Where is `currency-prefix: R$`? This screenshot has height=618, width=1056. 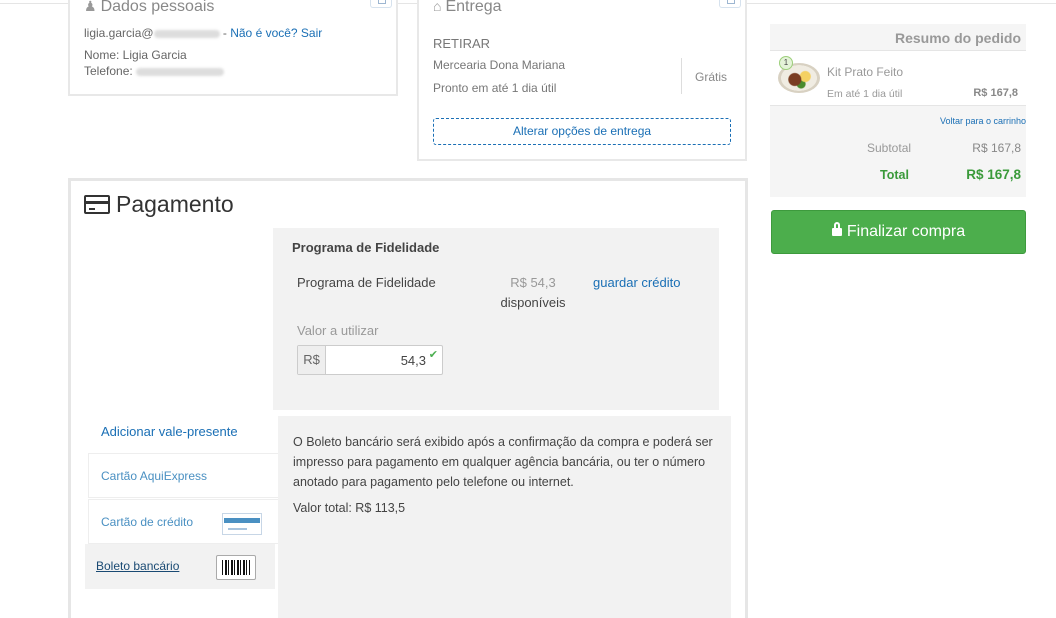 currency-prefix: R$ is located at coordinates (312, 360).